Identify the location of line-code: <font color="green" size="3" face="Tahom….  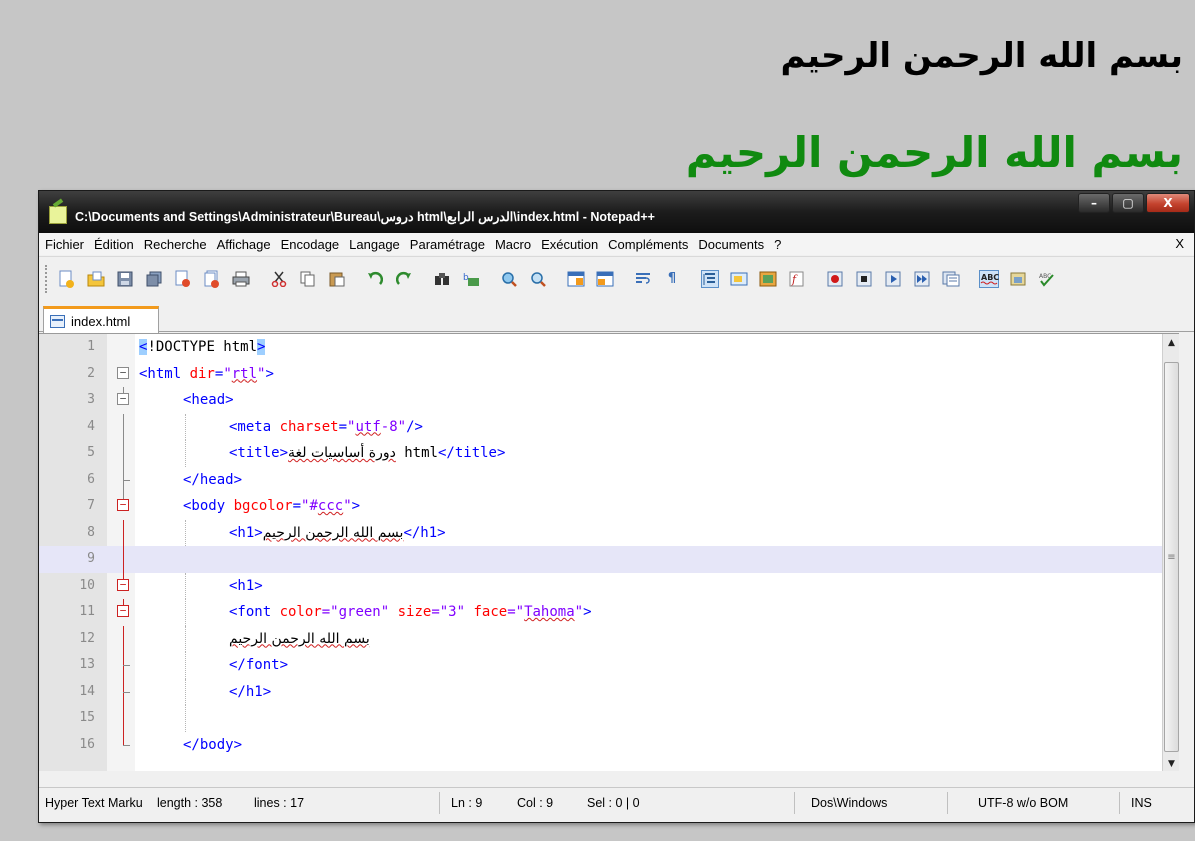
(410, 612).